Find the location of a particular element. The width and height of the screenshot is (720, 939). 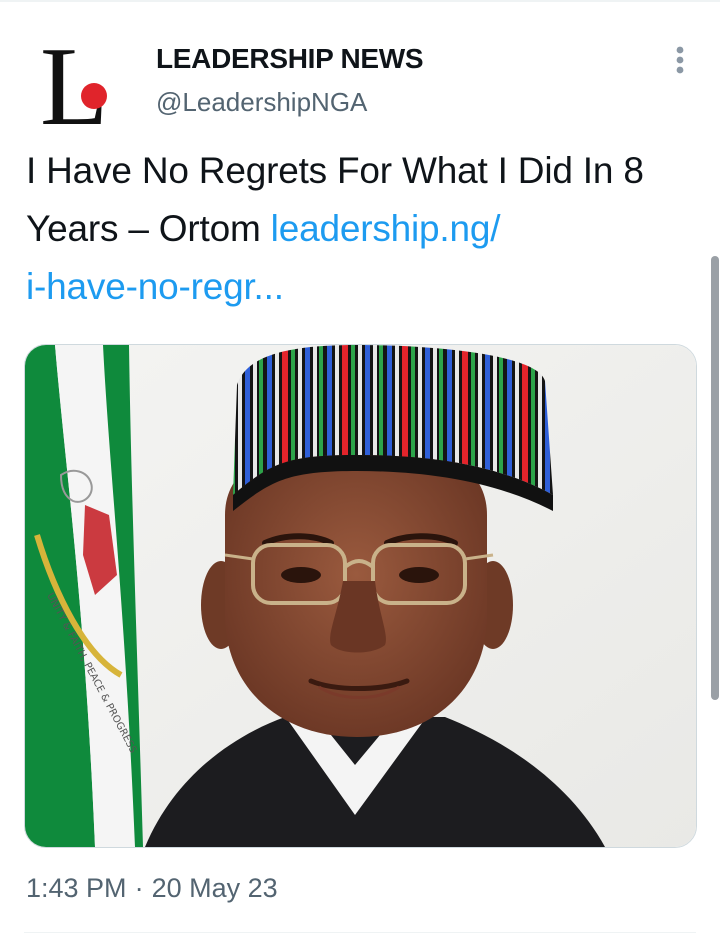

tweet-timestamp: 1:43 PM · 20 May 23 is located at coordinates (152, 888).